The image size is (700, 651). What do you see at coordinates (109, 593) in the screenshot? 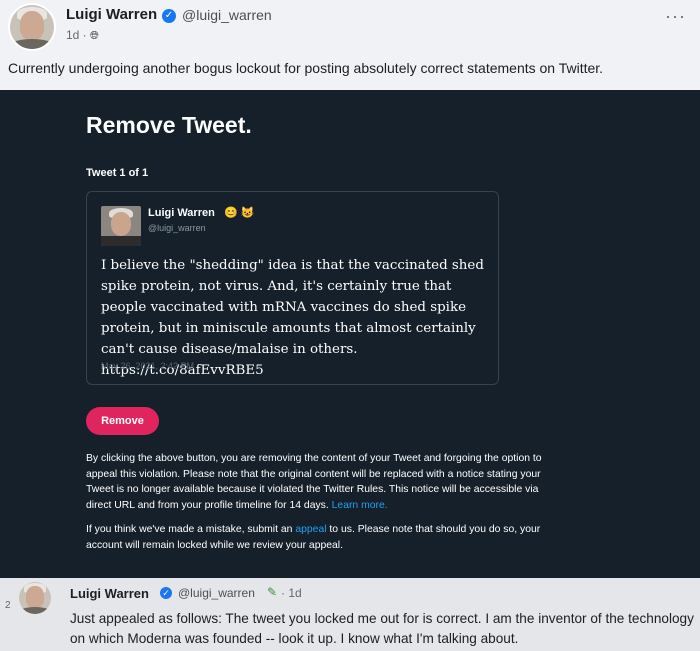
I see `comment-author-name: Luigi Warren` at bounding box center [109, 593].